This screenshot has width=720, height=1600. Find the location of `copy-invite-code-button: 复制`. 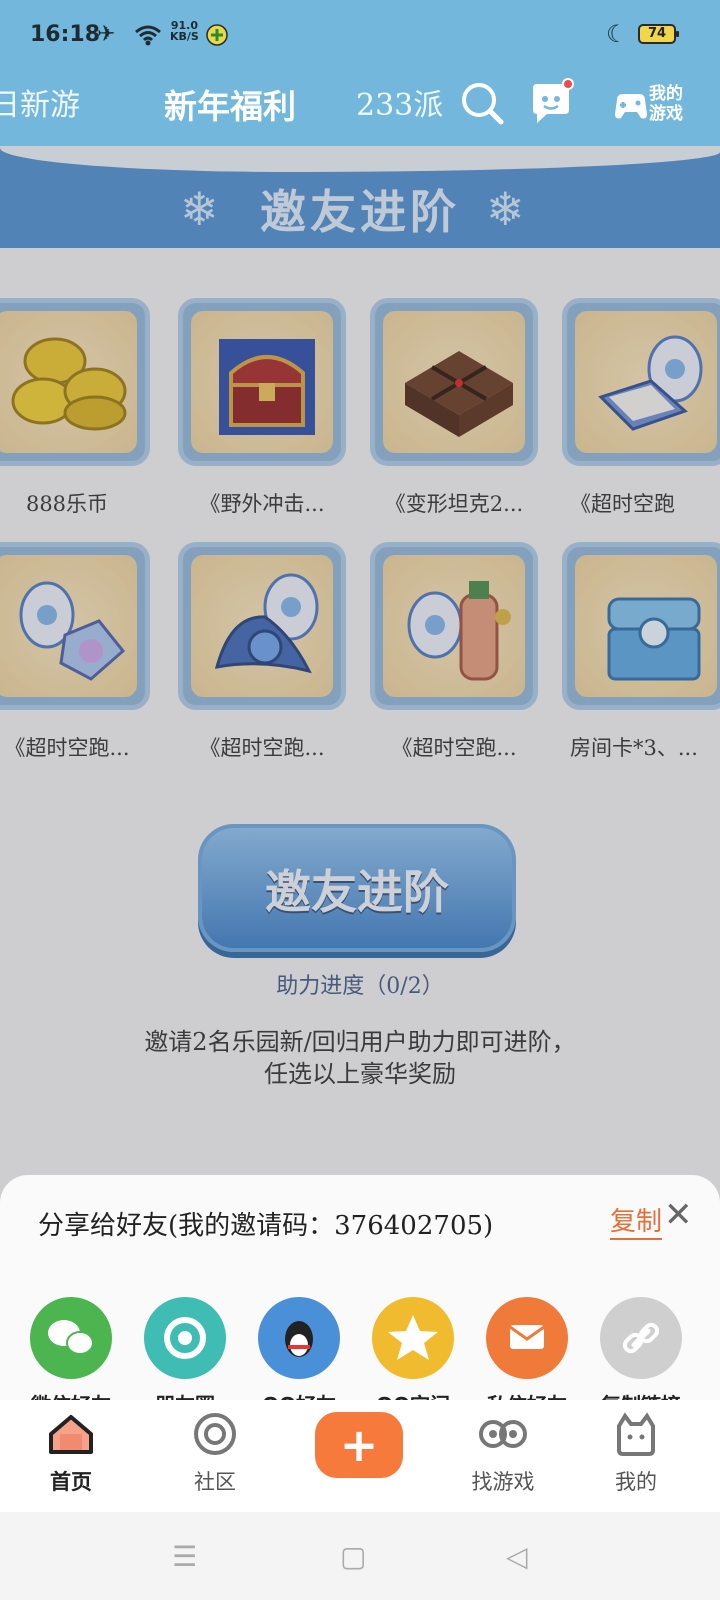

copy-invite-code-button: 复制 is located at coordinates (636, 1220).